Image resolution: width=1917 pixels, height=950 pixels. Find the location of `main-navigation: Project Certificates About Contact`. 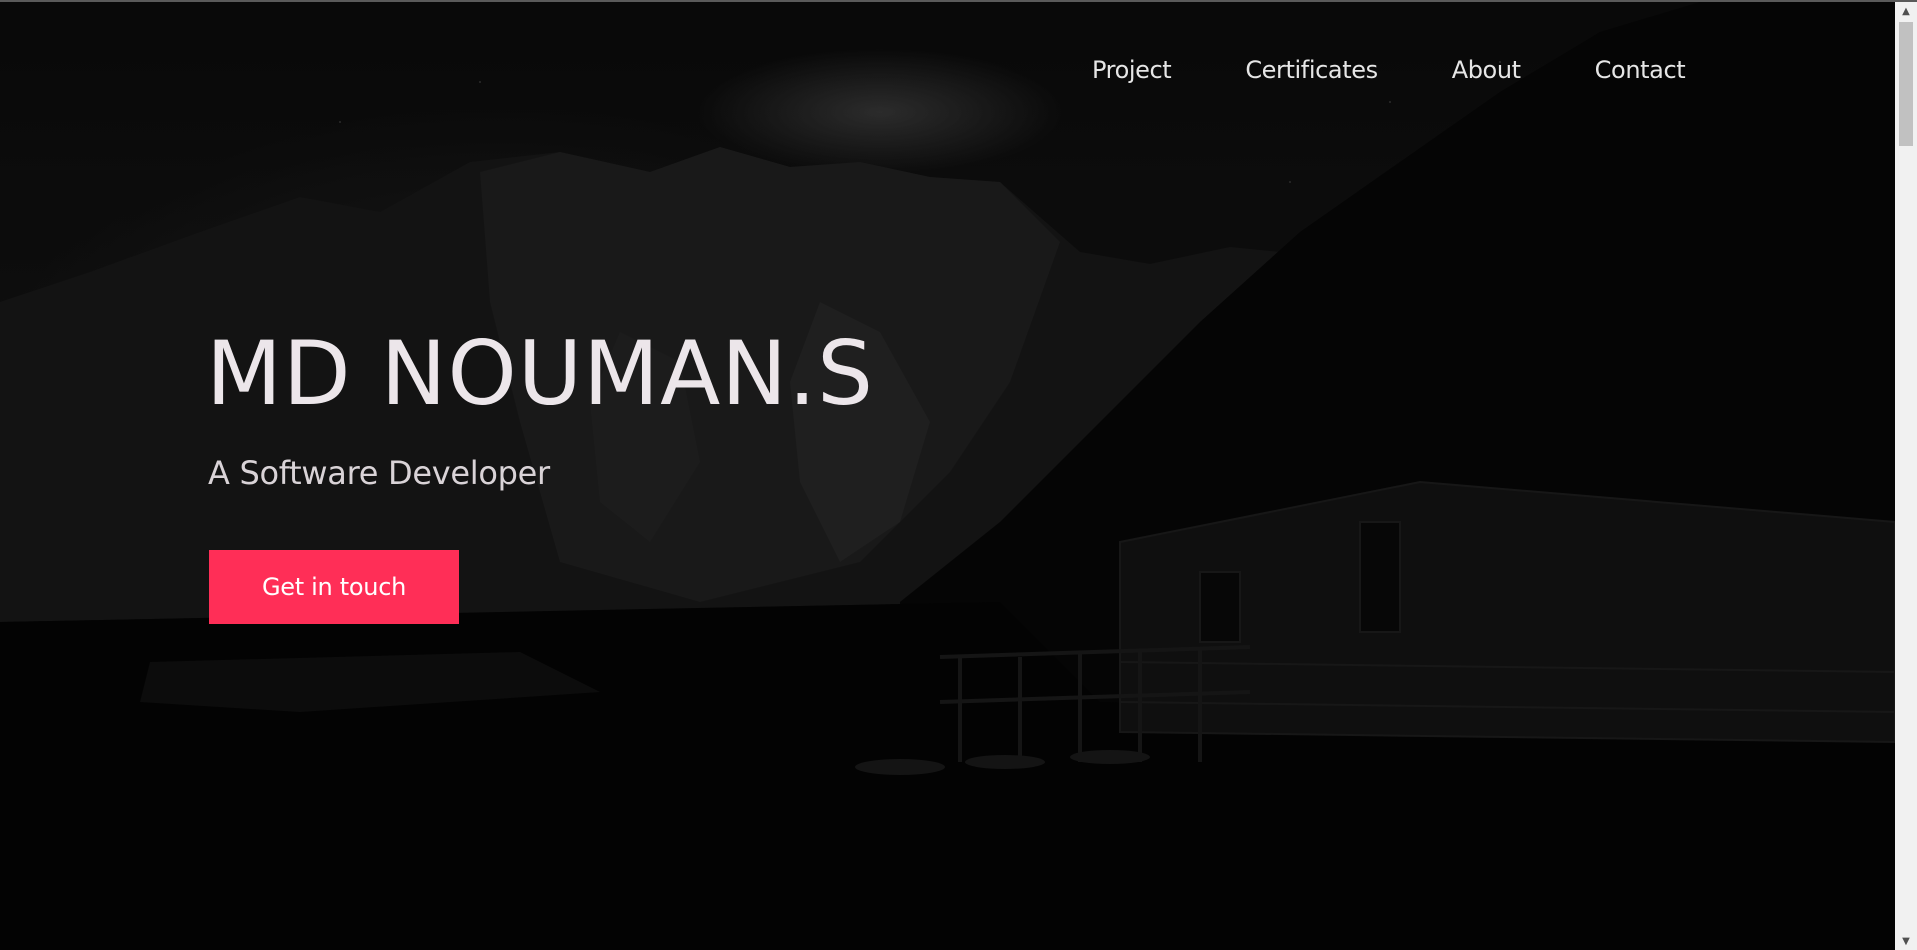

main-navigation: Project Certificates About Contact is located at coordinates (1389, 70).